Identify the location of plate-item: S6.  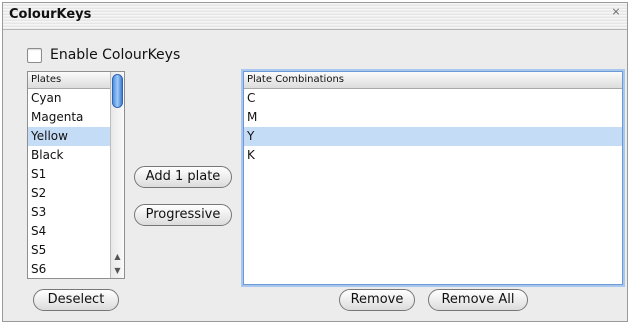
(69, 269).